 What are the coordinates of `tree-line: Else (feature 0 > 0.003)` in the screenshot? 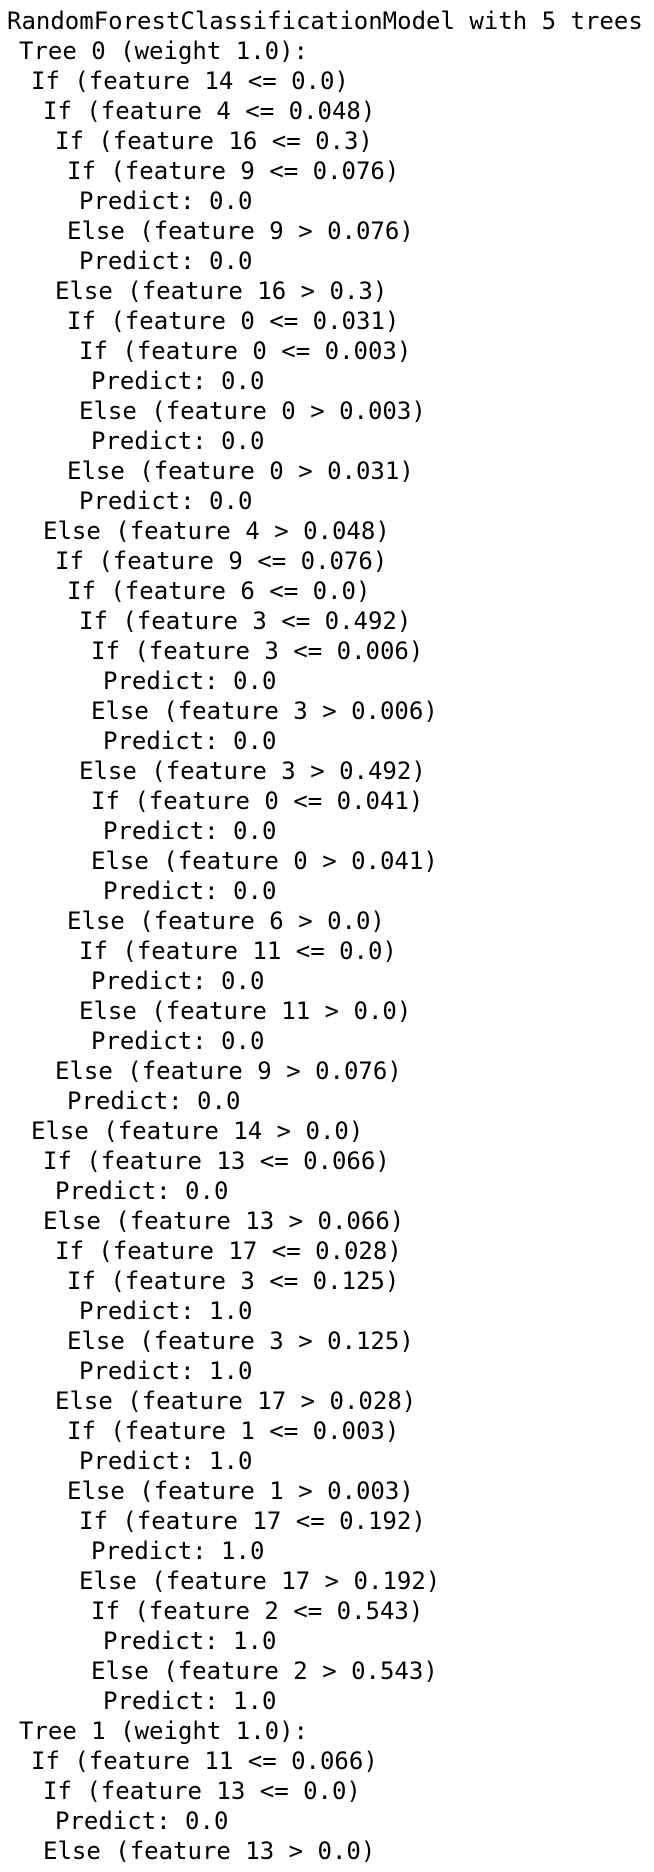 It's located at (252, 411).